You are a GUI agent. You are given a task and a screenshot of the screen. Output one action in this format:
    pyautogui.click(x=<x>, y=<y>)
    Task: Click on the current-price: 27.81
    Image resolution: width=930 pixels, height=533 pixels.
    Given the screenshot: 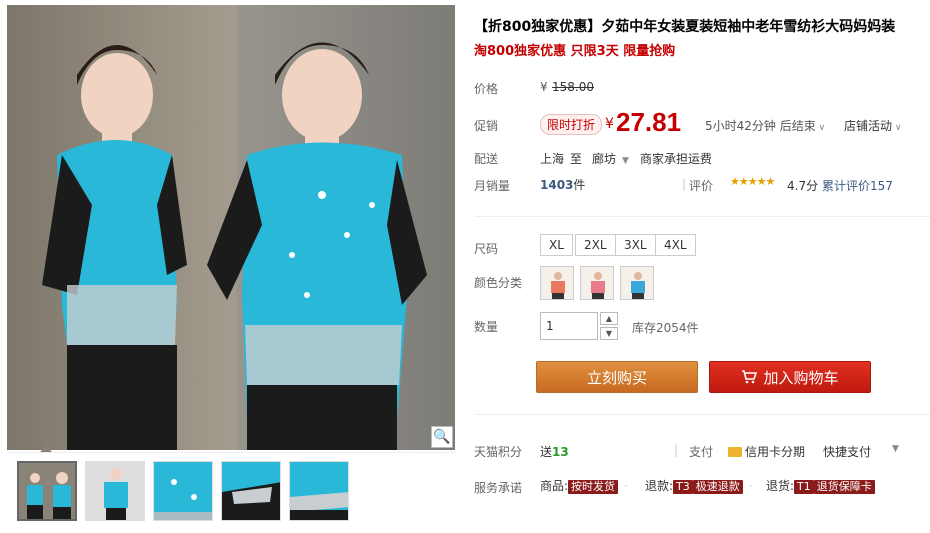 What is the action you would take?
    pyautogui.click(x=649, y=122)
    